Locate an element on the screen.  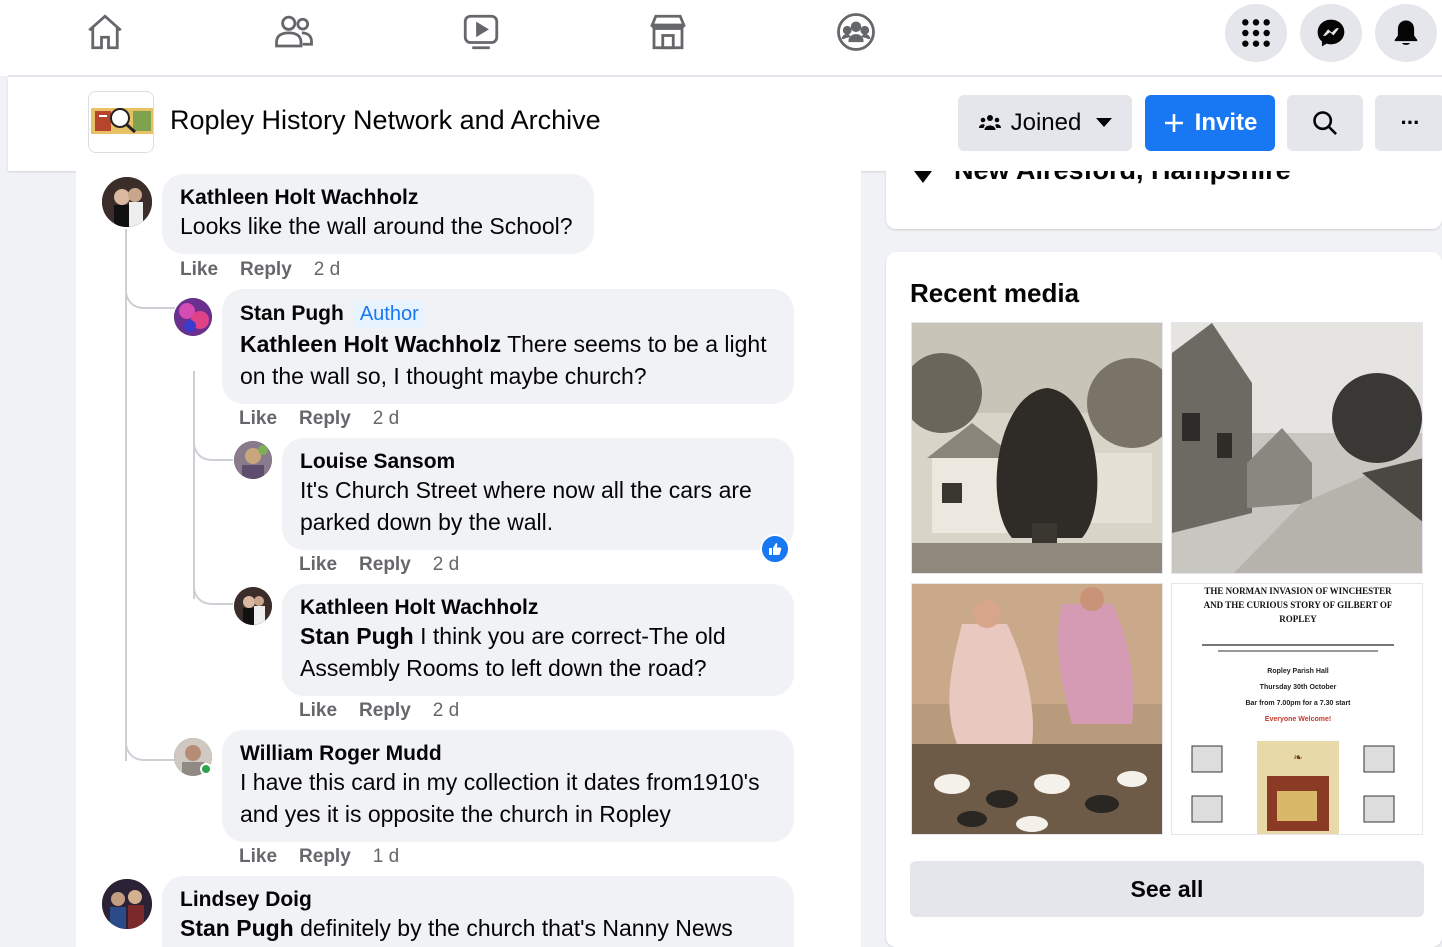
notifications-button is located at coordinates (1406, 33).